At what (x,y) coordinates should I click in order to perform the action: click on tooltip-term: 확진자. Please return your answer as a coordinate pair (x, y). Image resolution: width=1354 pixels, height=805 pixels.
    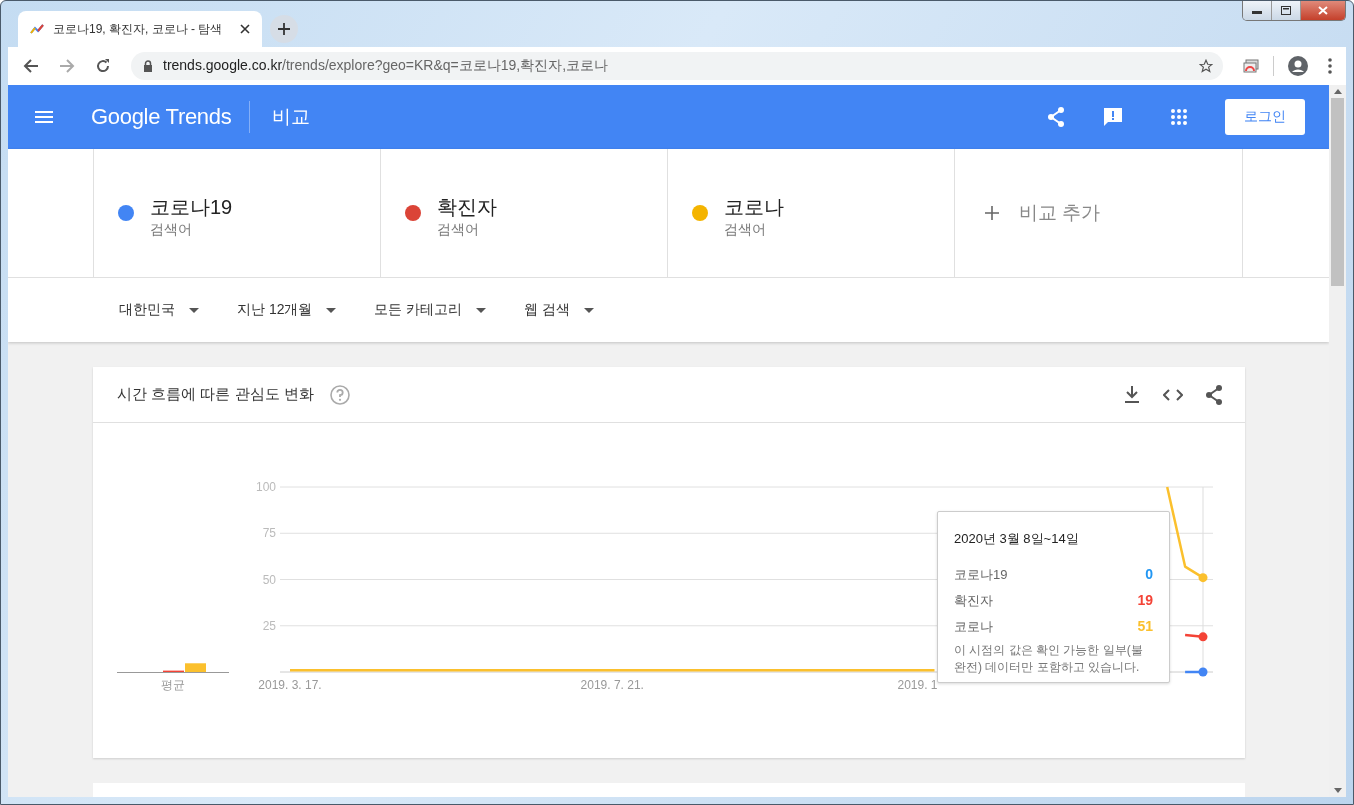
    Looking at the image, I should click on (973, 601).